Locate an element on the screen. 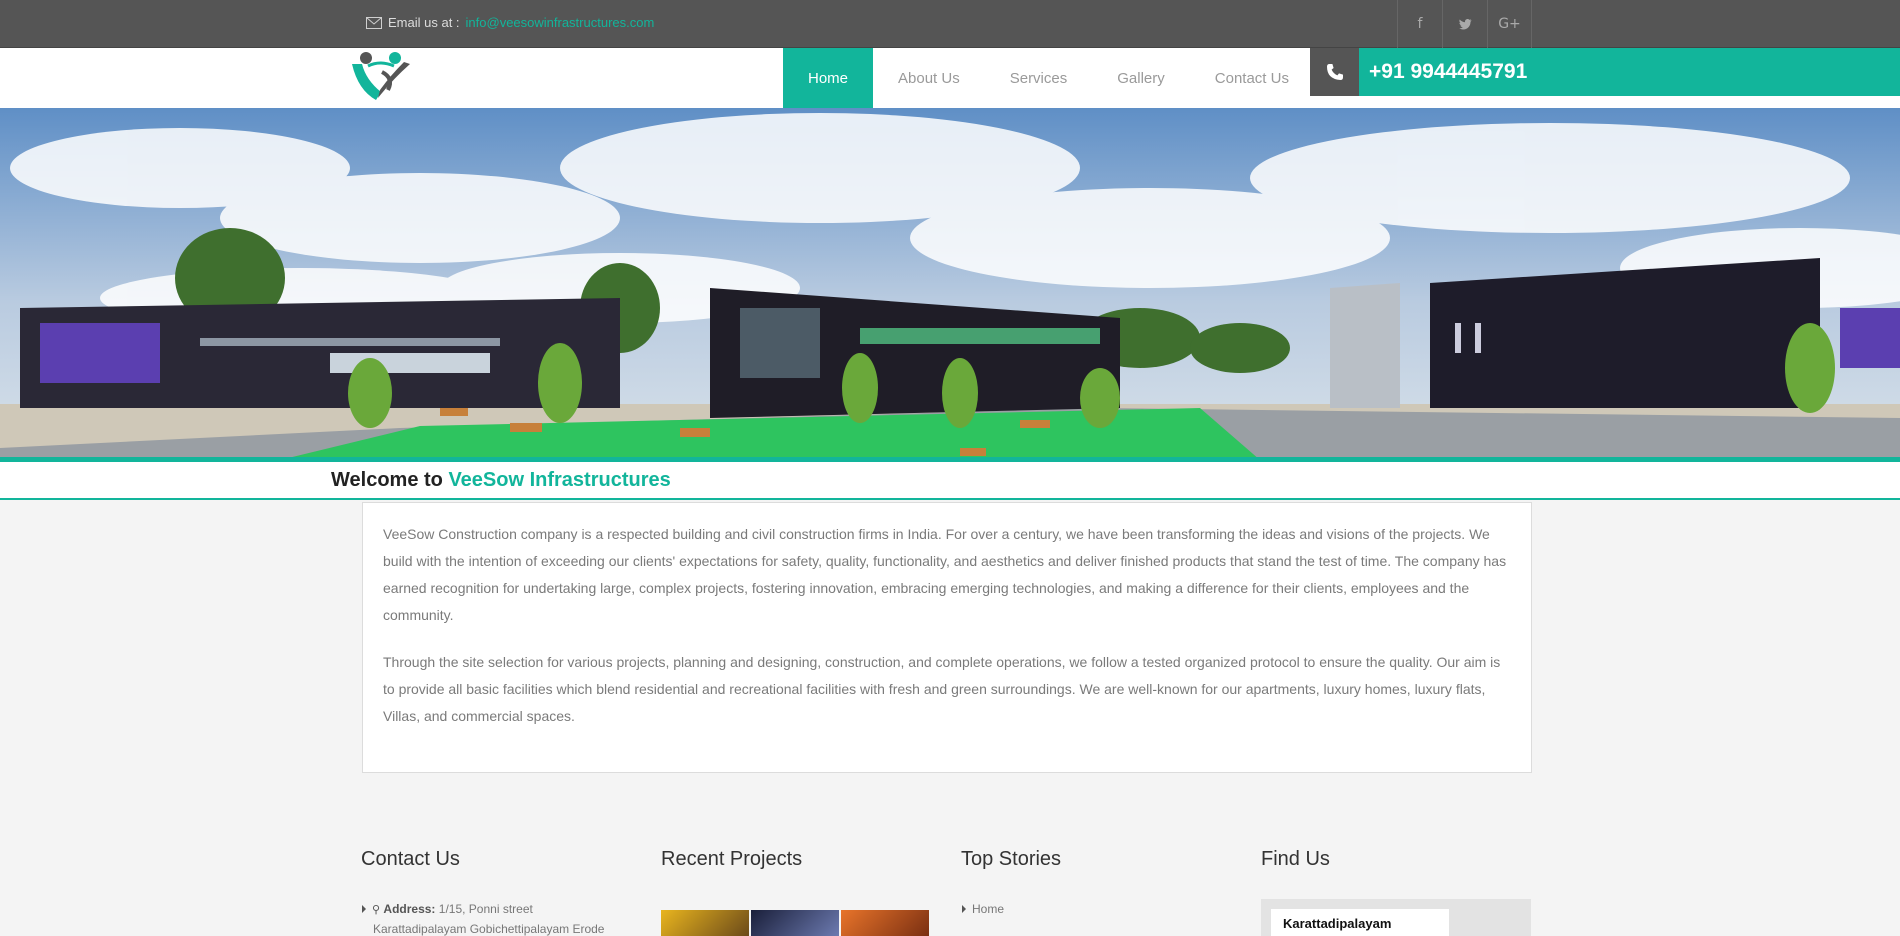 The image size is (1900, 936). address-line-2: Karattadipalayam Gobichettipalayam Erode is located at coordinates (489, 929).